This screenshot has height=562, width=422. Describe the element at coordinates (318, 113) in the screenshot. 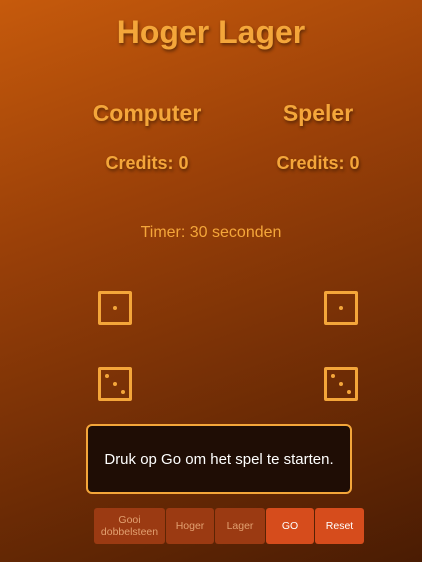

I see `player-label: Speler` at that location.